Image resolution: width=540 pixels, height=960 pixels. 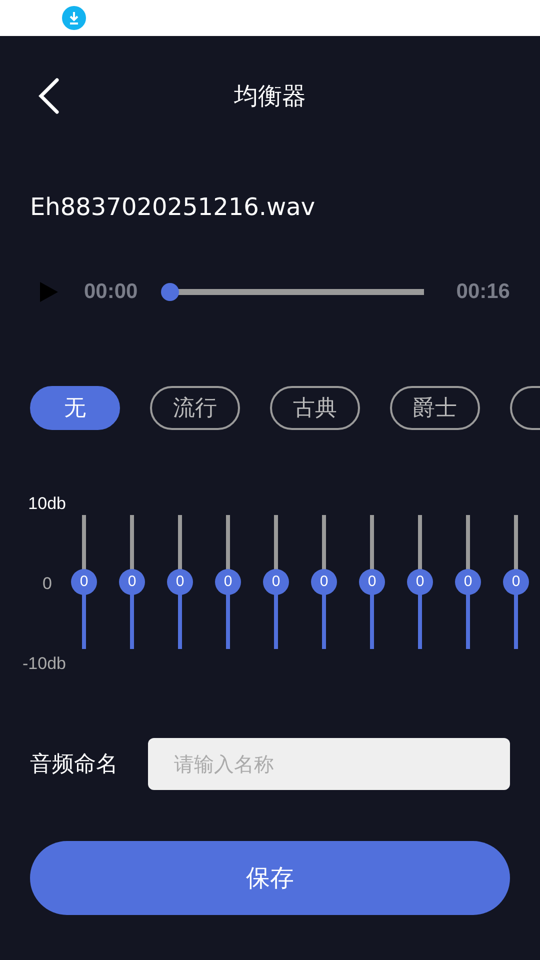 What do you see at coordinates (111, 292) in the screenshot?
I see `current-time: 00:00` at bounding box center [111, 292].